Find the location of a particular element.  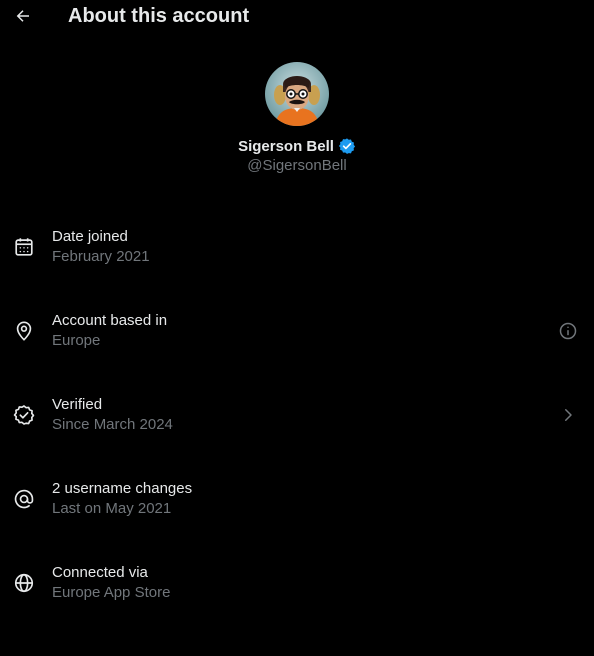

row-subtitle: Since March 2024 is located at coordinates (112, 424).